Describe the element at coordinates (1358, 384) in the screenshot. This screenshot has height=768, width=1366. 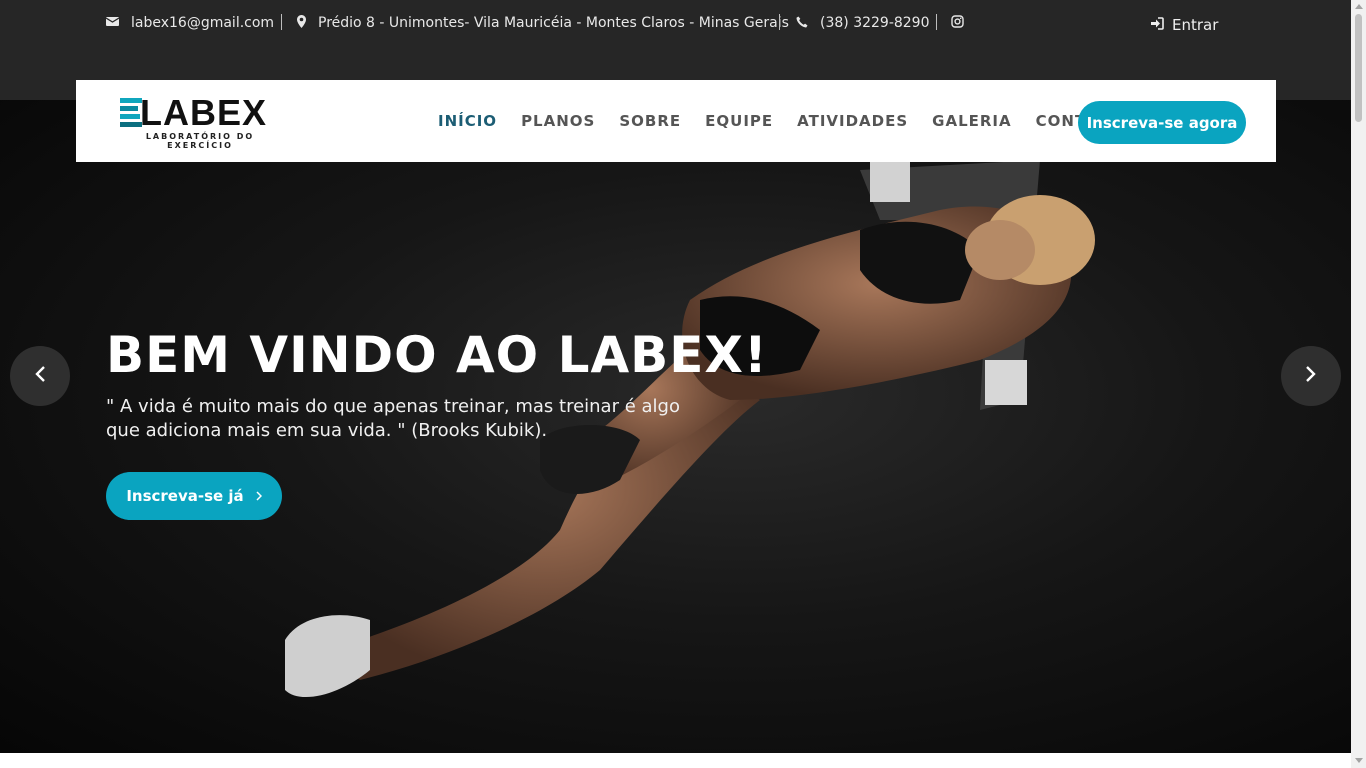
I see `page-scrollbar` at that location.